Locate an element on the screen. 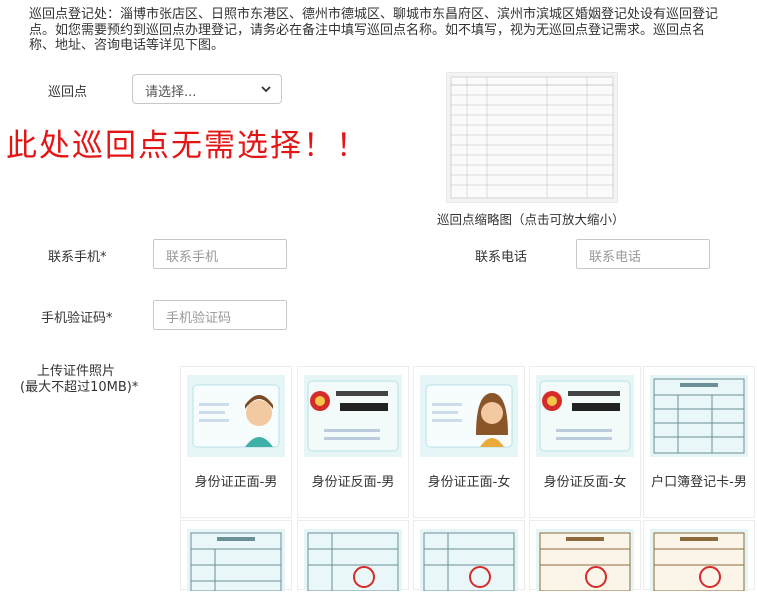 Image resolution: width=757 pixels, height=595 pixels. warning-text: 此处巡回点无需选择！！ is located at coordinates (187, 146).